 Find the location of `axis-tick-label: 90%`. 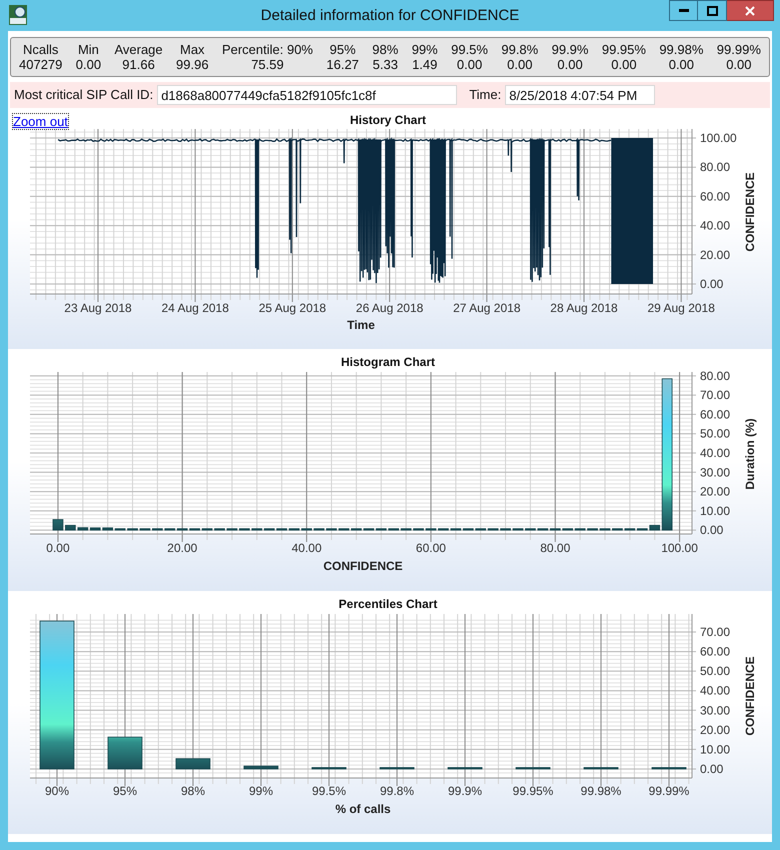

axis-tick-label: 90% is located at coordinates (57, 791).